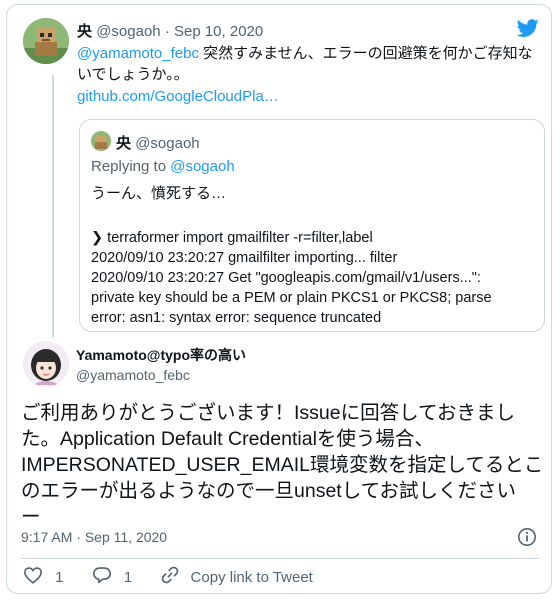  What do you see at coordinates (218, 31) in the screenshot?
I see `parent-date: Sep 10, 2020` at bounding box center [218, 31].